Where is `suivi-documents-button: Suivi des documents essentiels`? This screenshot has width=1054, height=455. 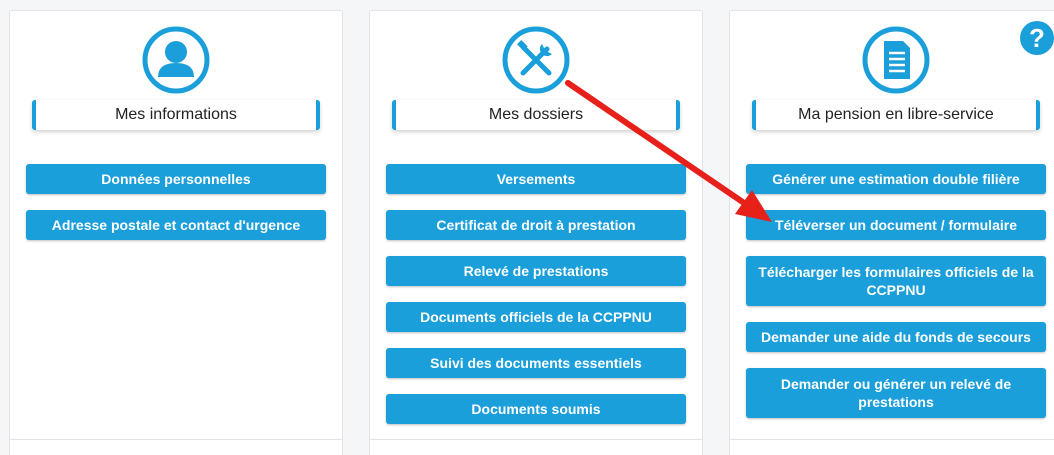 suivi-documents-button: Suivi des documents essentiels is located at coordinates (536, 363).